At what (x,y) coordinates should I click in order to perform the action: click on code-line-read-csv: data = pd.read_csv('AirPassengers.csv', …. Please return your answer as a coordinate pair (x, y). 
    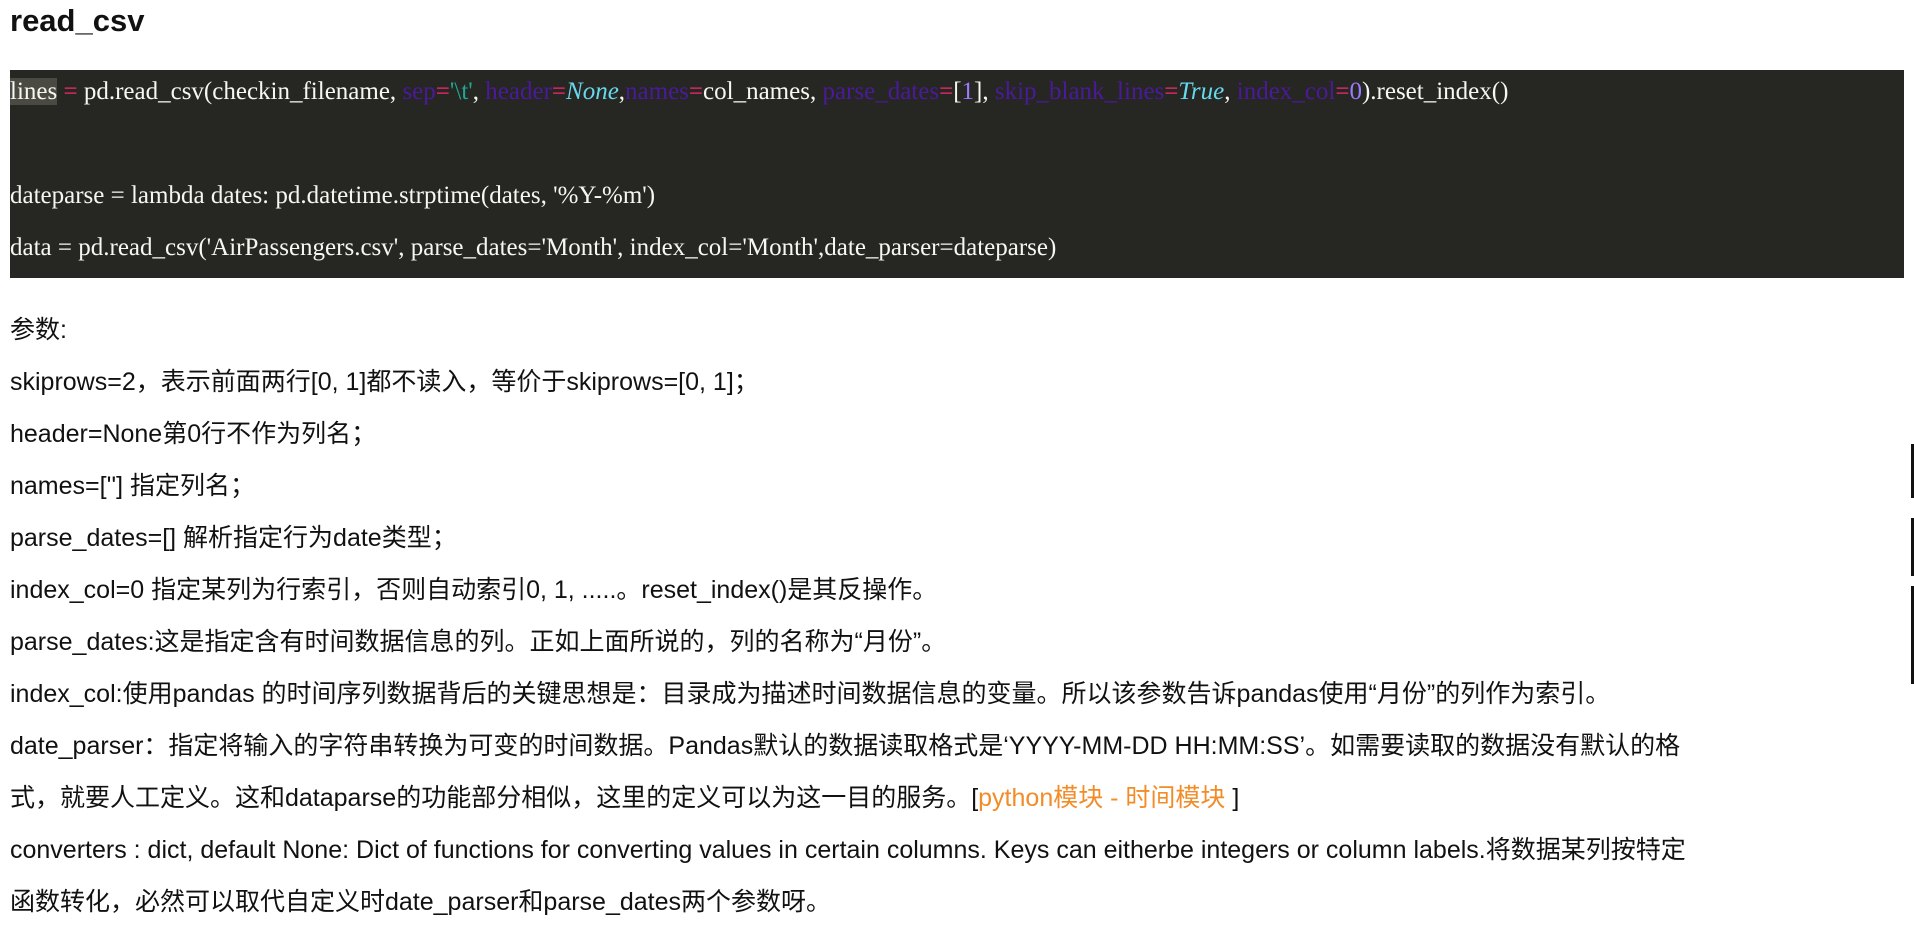
    Looking at the image, I should click on (533, 247).